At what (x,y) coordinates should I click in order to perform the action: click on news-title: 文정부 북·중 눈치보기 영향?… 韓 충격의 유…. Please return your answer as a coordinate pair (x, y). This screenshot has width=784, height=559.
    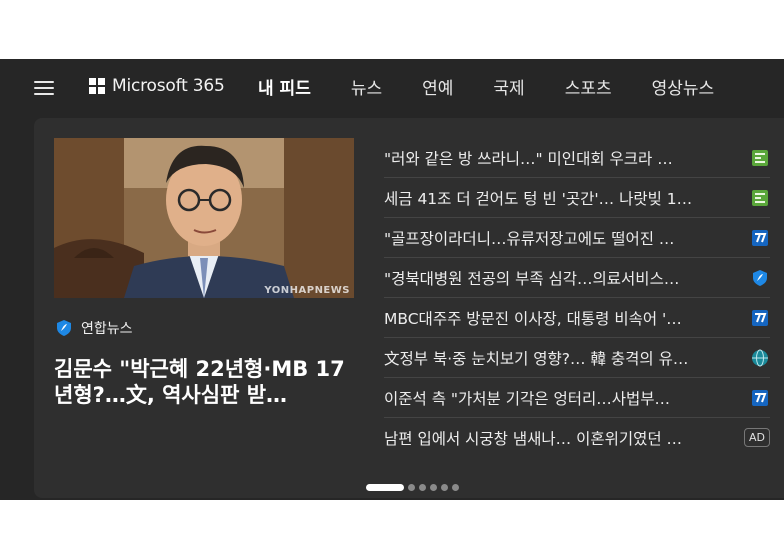
    Looking at the image, I should click on (536, 358).